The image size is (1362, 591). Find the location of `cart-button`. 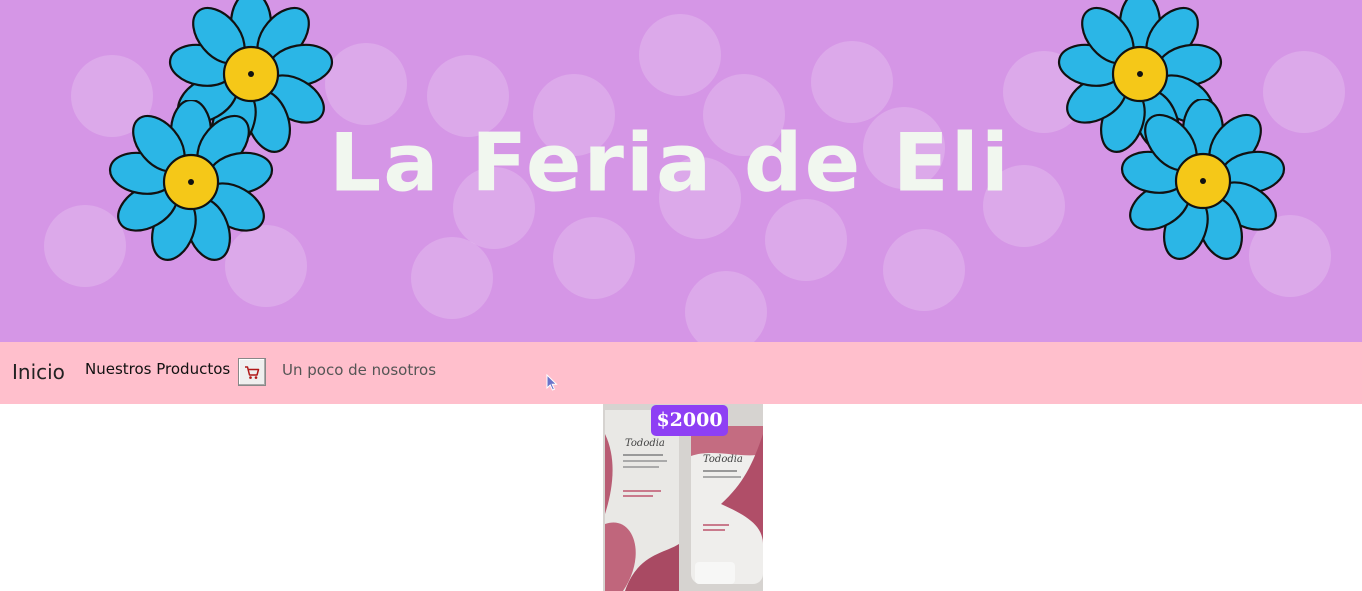

cart-button is located at coordinates (252, 372).